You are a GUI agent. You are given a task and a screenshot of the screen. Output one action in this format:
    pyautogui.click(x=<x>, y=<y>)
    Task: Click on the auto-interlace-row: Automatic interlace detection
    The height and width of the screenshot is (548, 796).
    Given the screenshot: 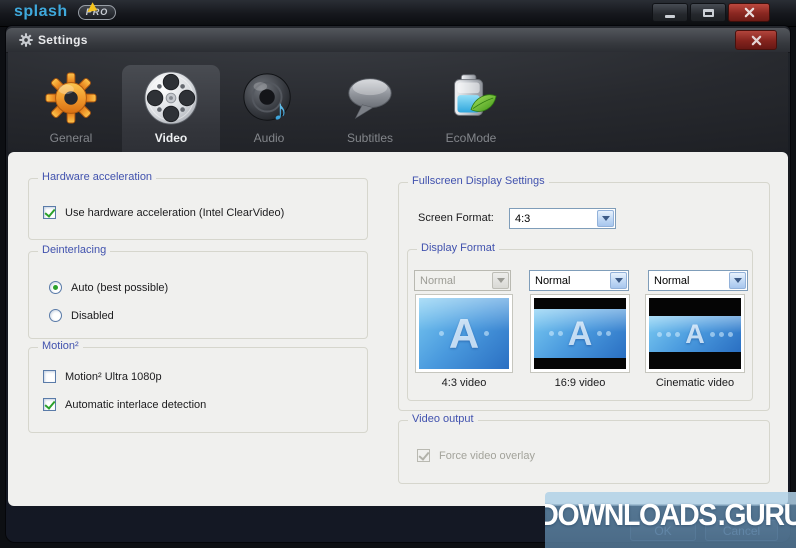 What is the action you would take?
    pyautogui.click(x=124, y=404)
    